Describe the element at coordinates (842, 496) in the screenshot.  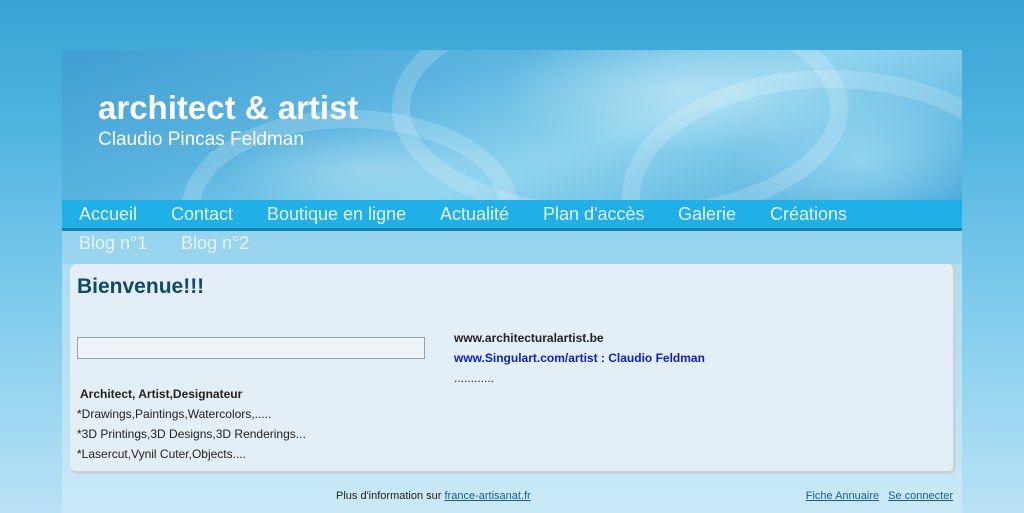
I see `fiche-annuaire-link: Fiche Annuaire` at that location.